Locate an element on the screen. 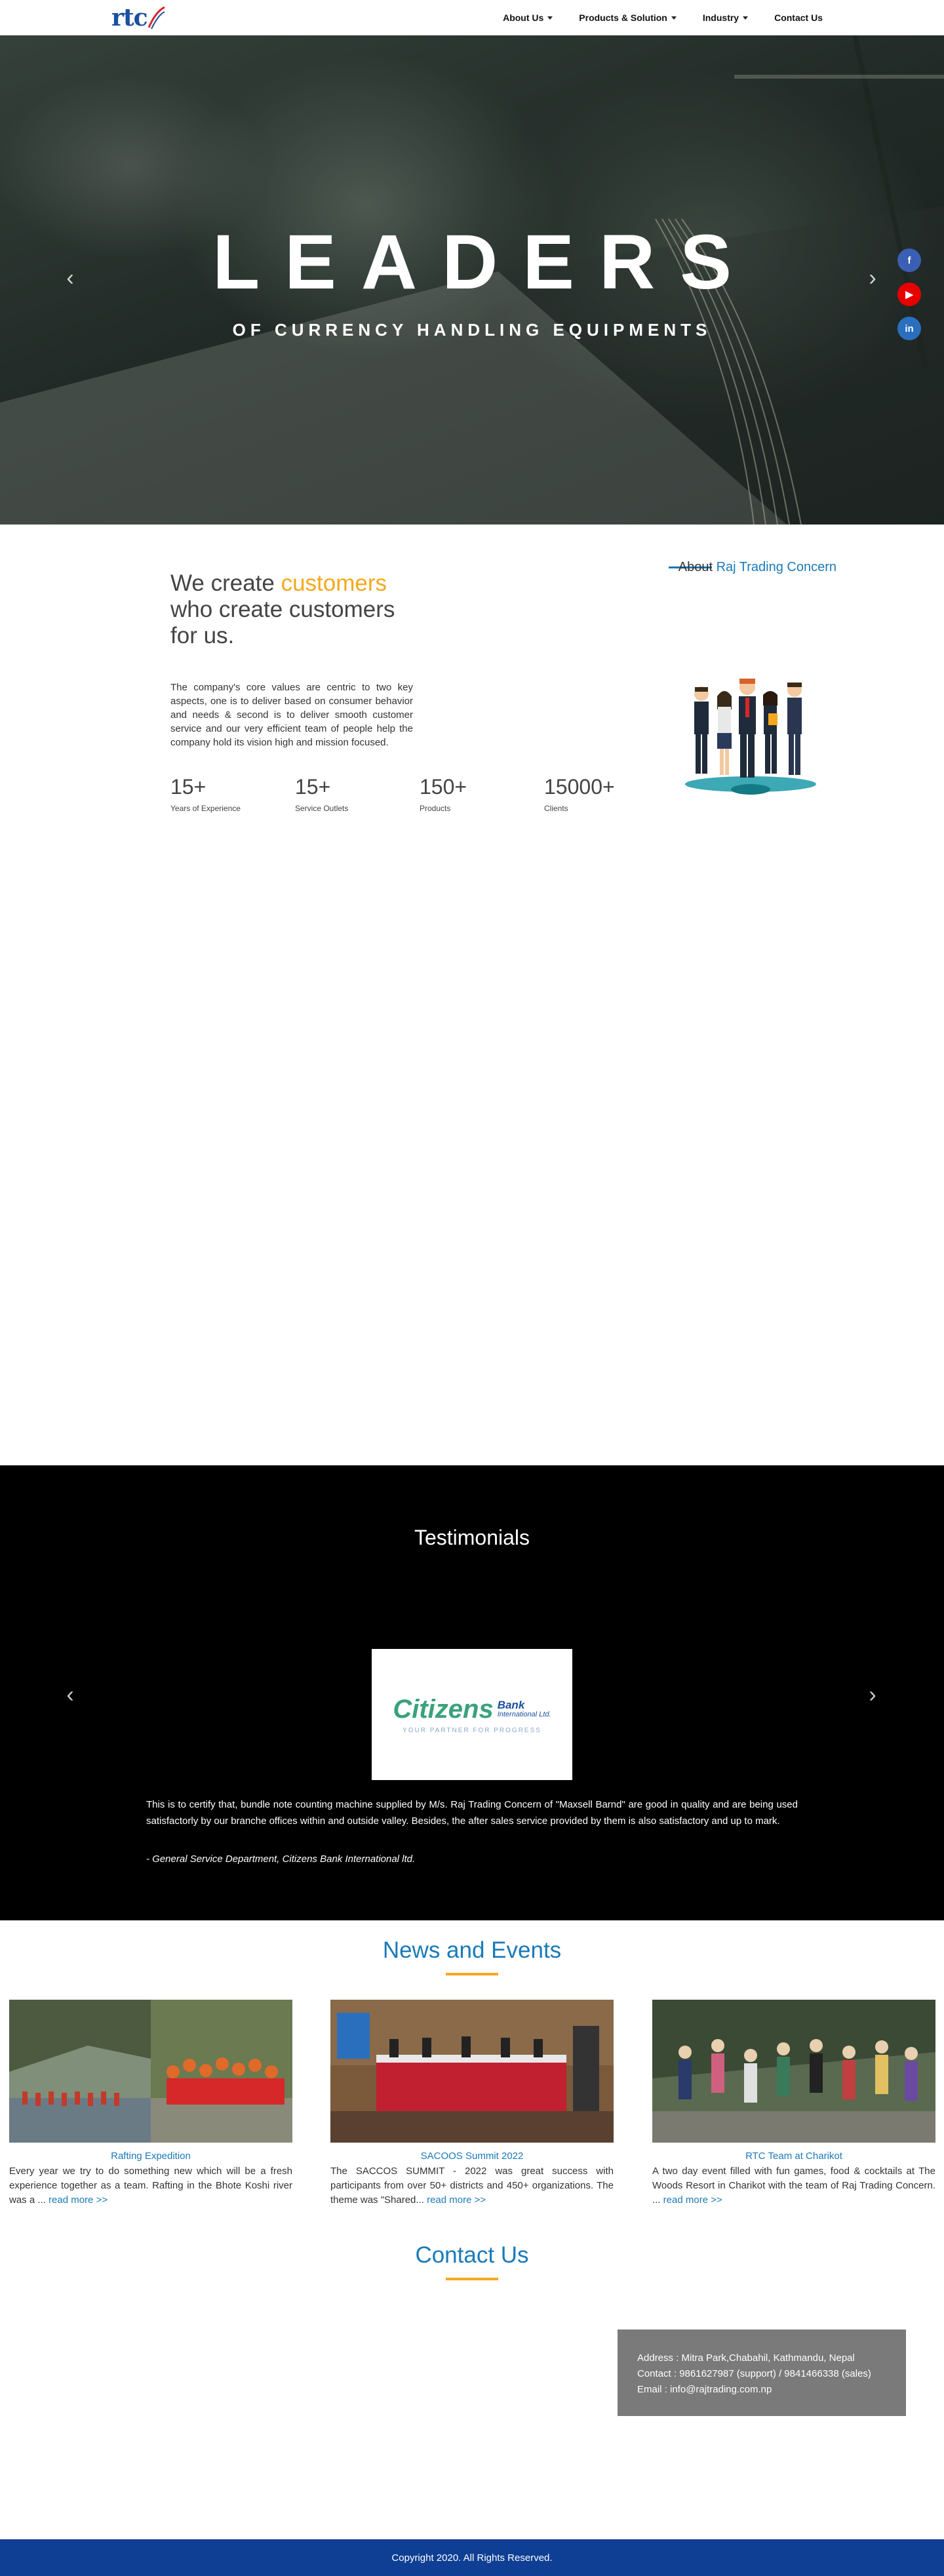 The height and width of the screenshot is (2576, 944). stat-clients: 15000+ Clients is located at coordinates (606, 793).